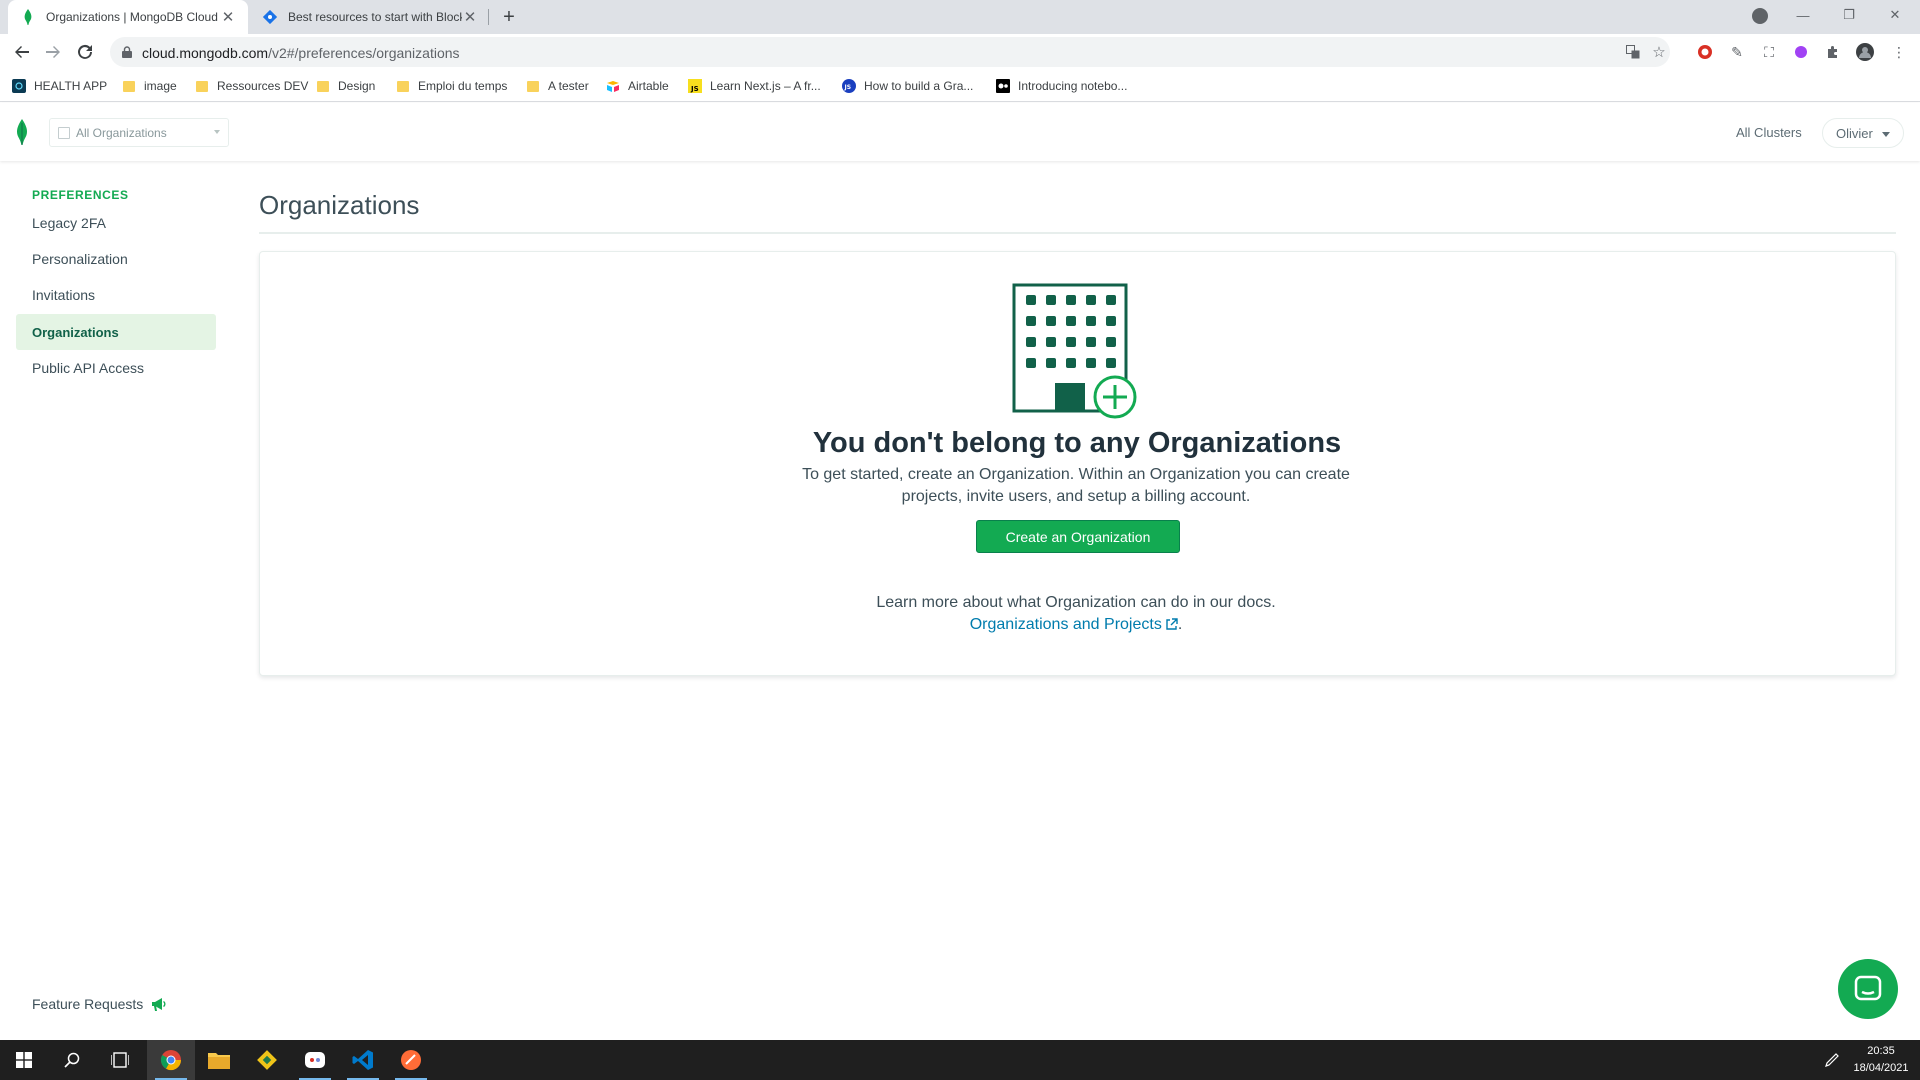 This screenshot has height=1080, width=1920. I want to click on app-icon, so click(19, 86).